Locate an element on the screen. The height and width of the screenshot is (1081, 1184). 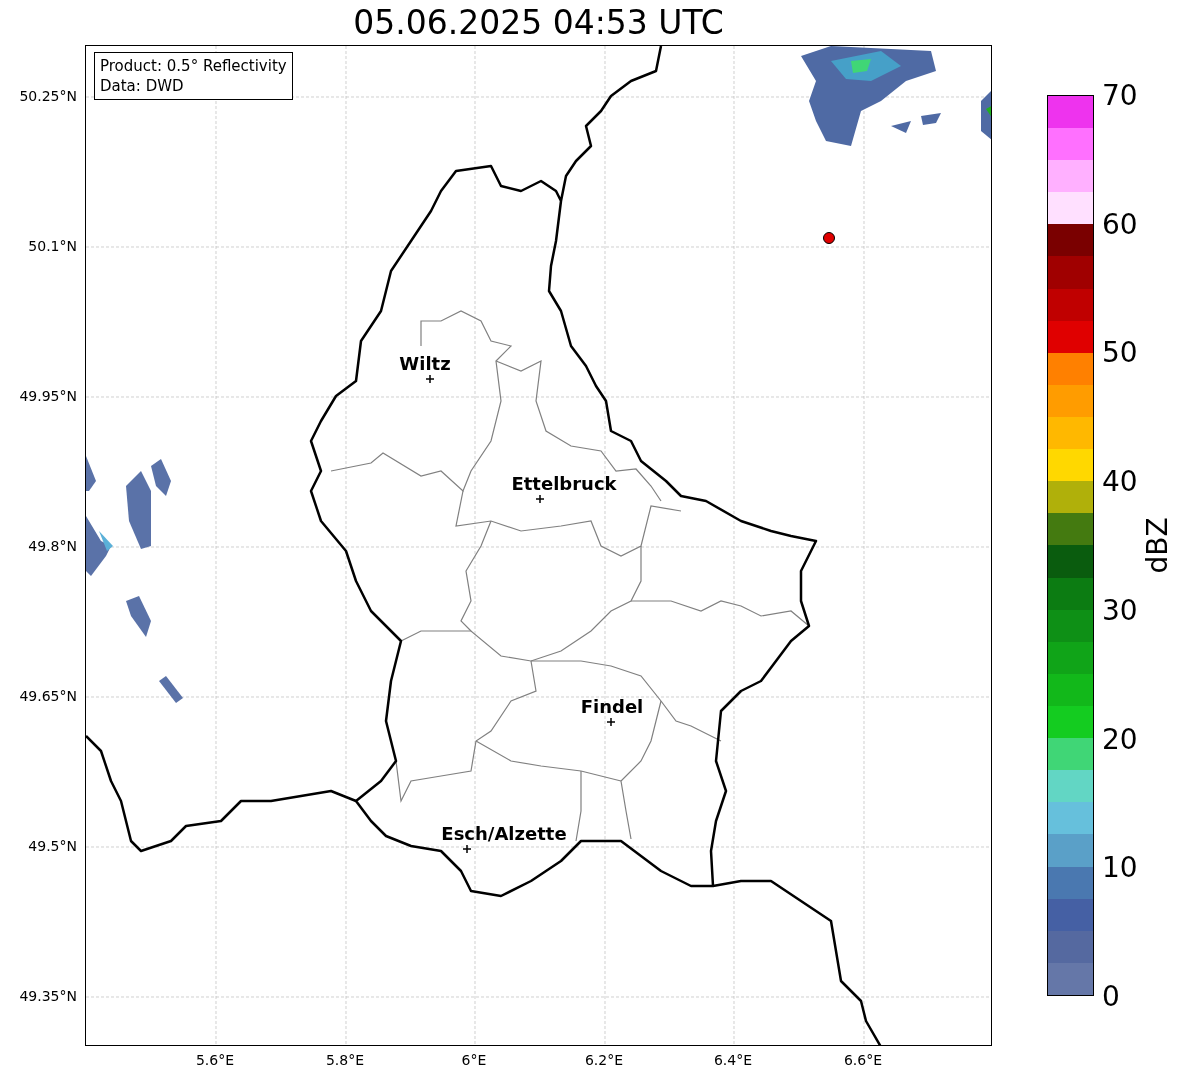
city-label: Findel is located at coordinates (612, 706).